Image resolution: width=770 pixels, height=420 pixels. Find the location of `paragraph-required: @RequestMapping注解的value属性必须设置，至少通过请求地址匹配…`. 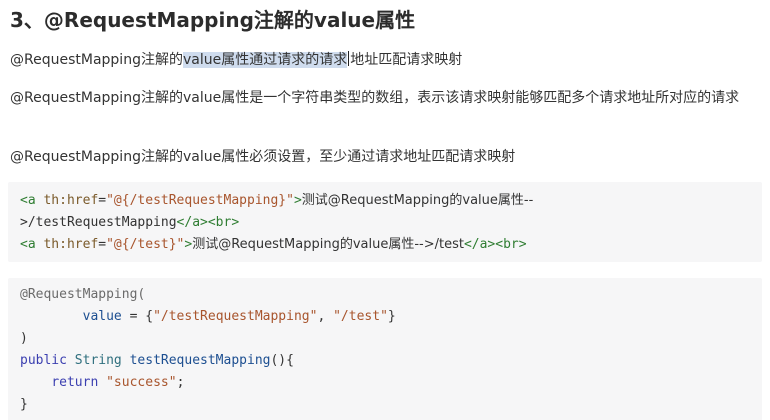

paragraph-required: @RequestMapping注解的value属性必须设置，至少通过请求地址匹配… is located at coordinates (263, 157).